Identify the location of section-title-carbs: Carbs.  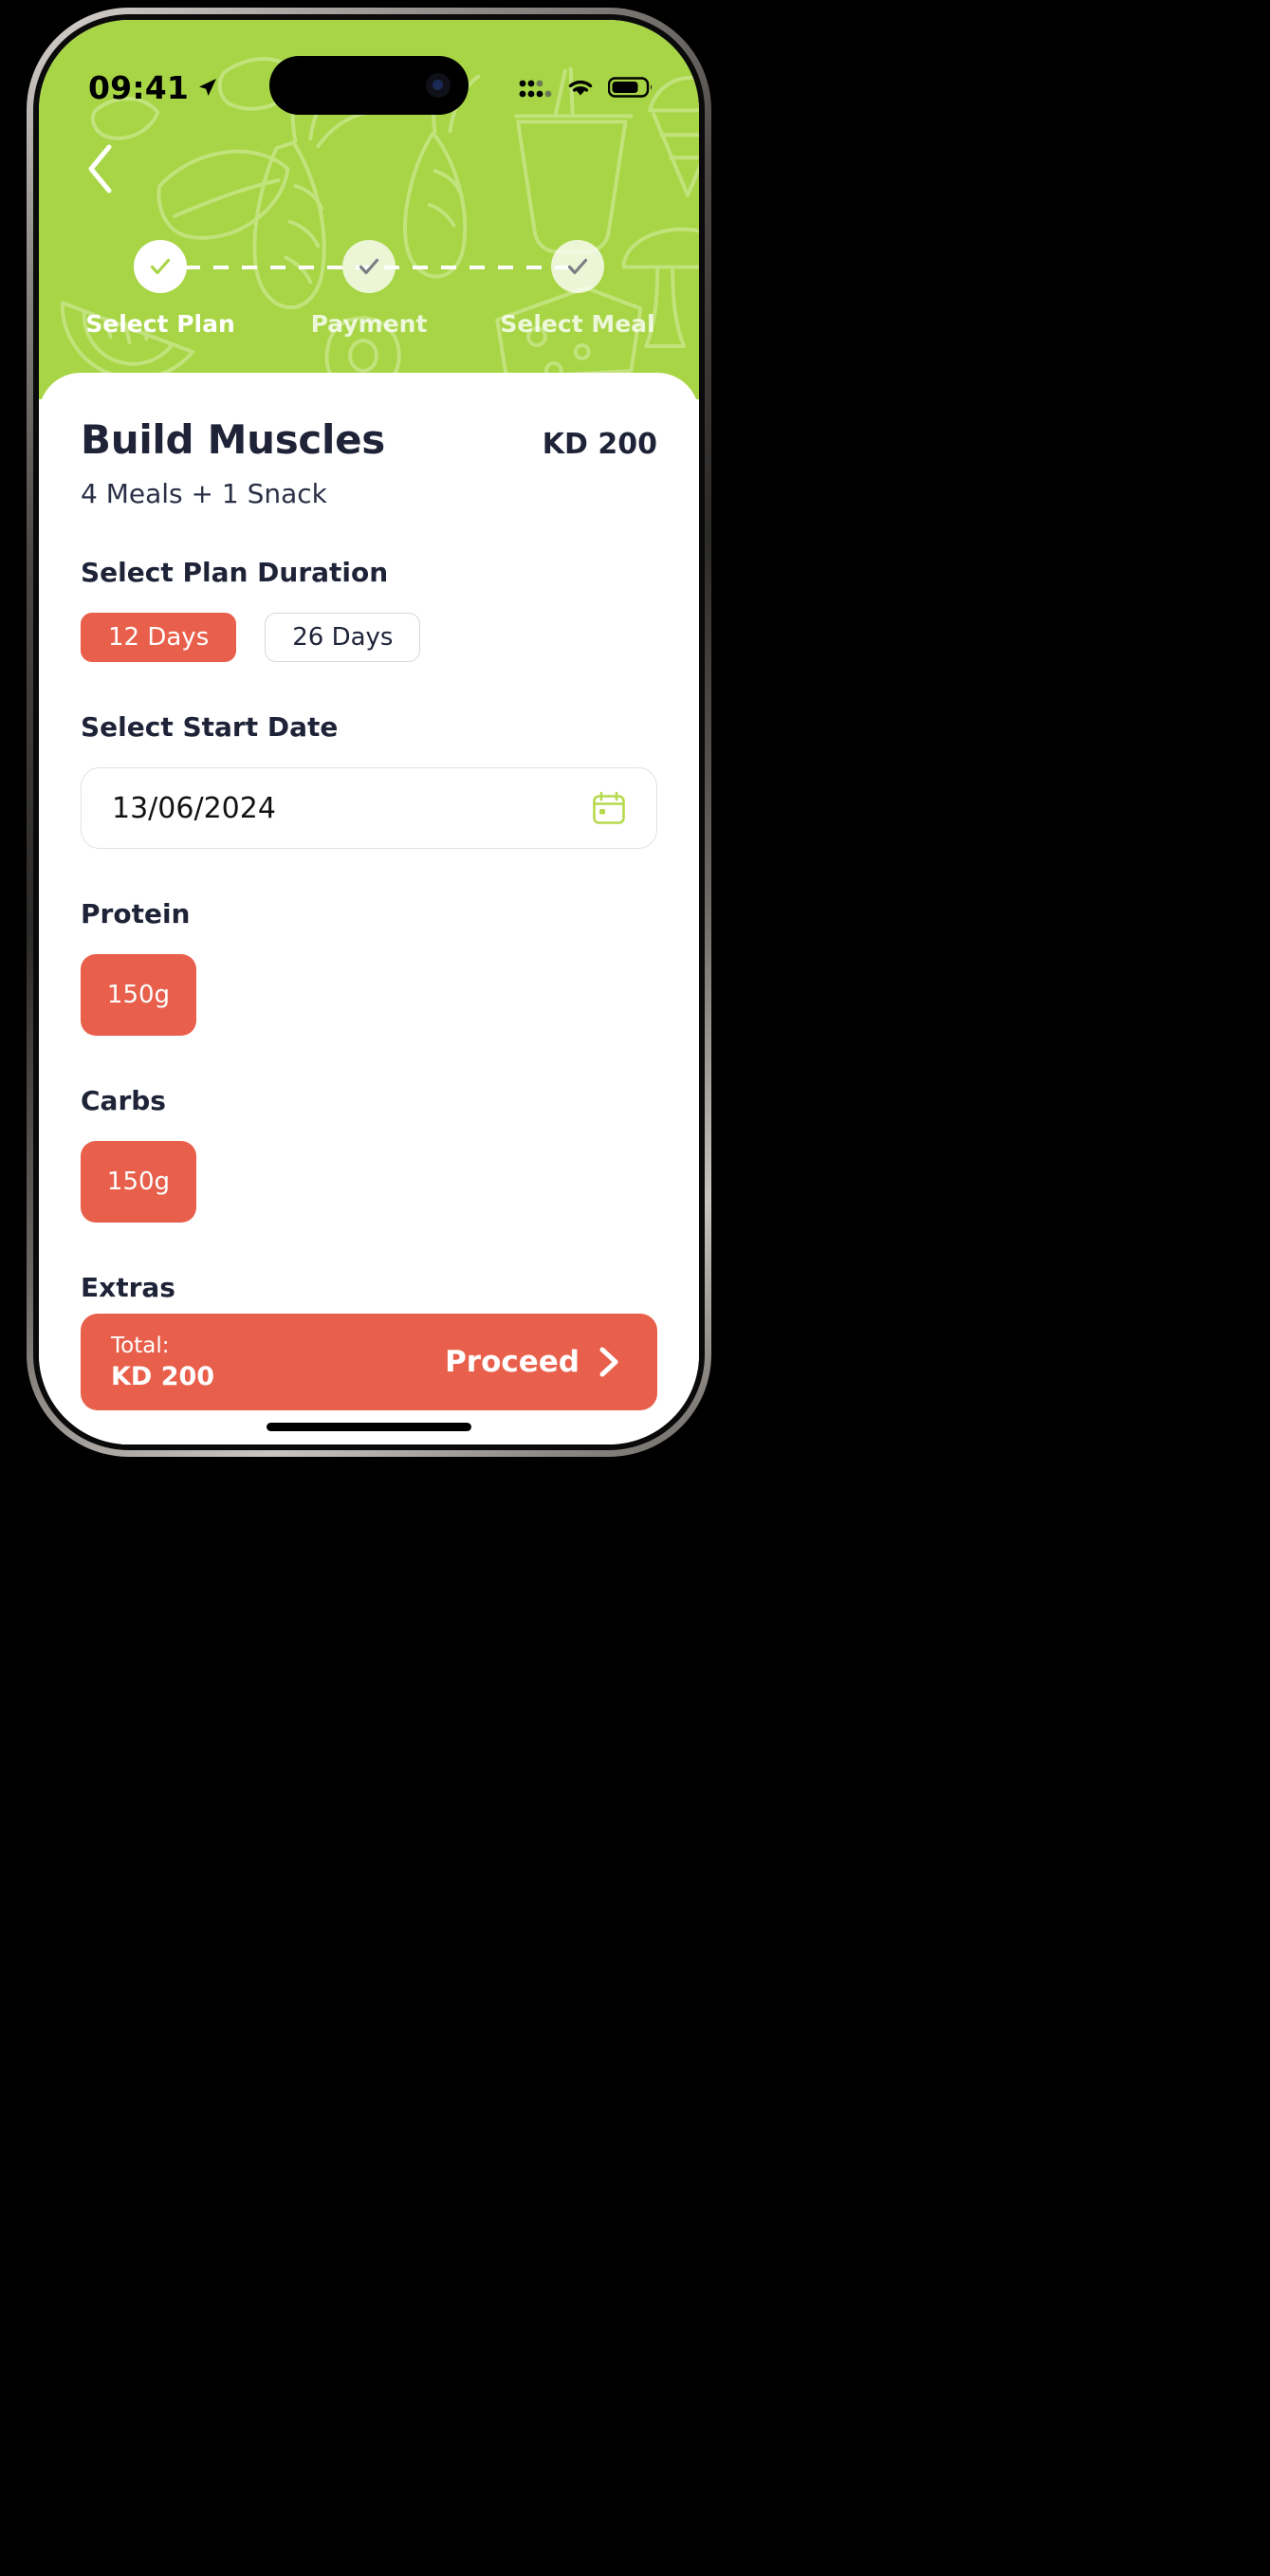
(123, 1100).